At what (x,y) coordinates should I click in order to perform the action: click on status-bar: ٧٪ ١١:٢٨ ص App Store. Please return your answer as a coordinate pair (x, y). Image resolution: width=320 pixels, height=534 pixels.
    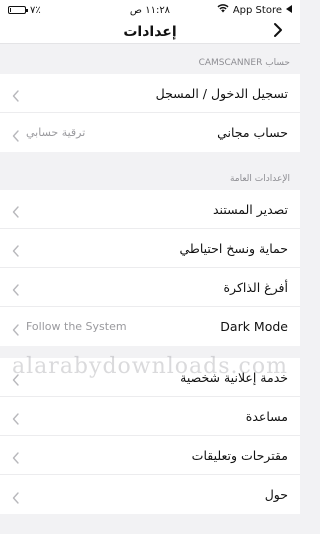
    Looking at the image, I should click on (150, 10).